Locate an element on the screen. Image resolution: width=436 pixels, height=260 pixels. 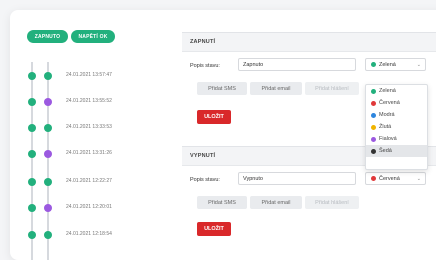
timeline-row: 24.01.2021 13:31:26 is located at coordinates (94, 154).